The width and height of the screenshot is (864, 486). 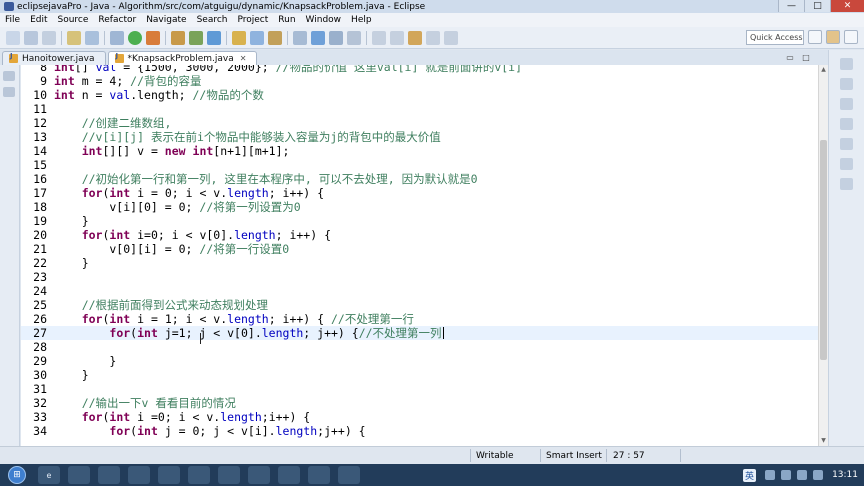 I want to click on new-package-icon, so click(x=196, y=37).